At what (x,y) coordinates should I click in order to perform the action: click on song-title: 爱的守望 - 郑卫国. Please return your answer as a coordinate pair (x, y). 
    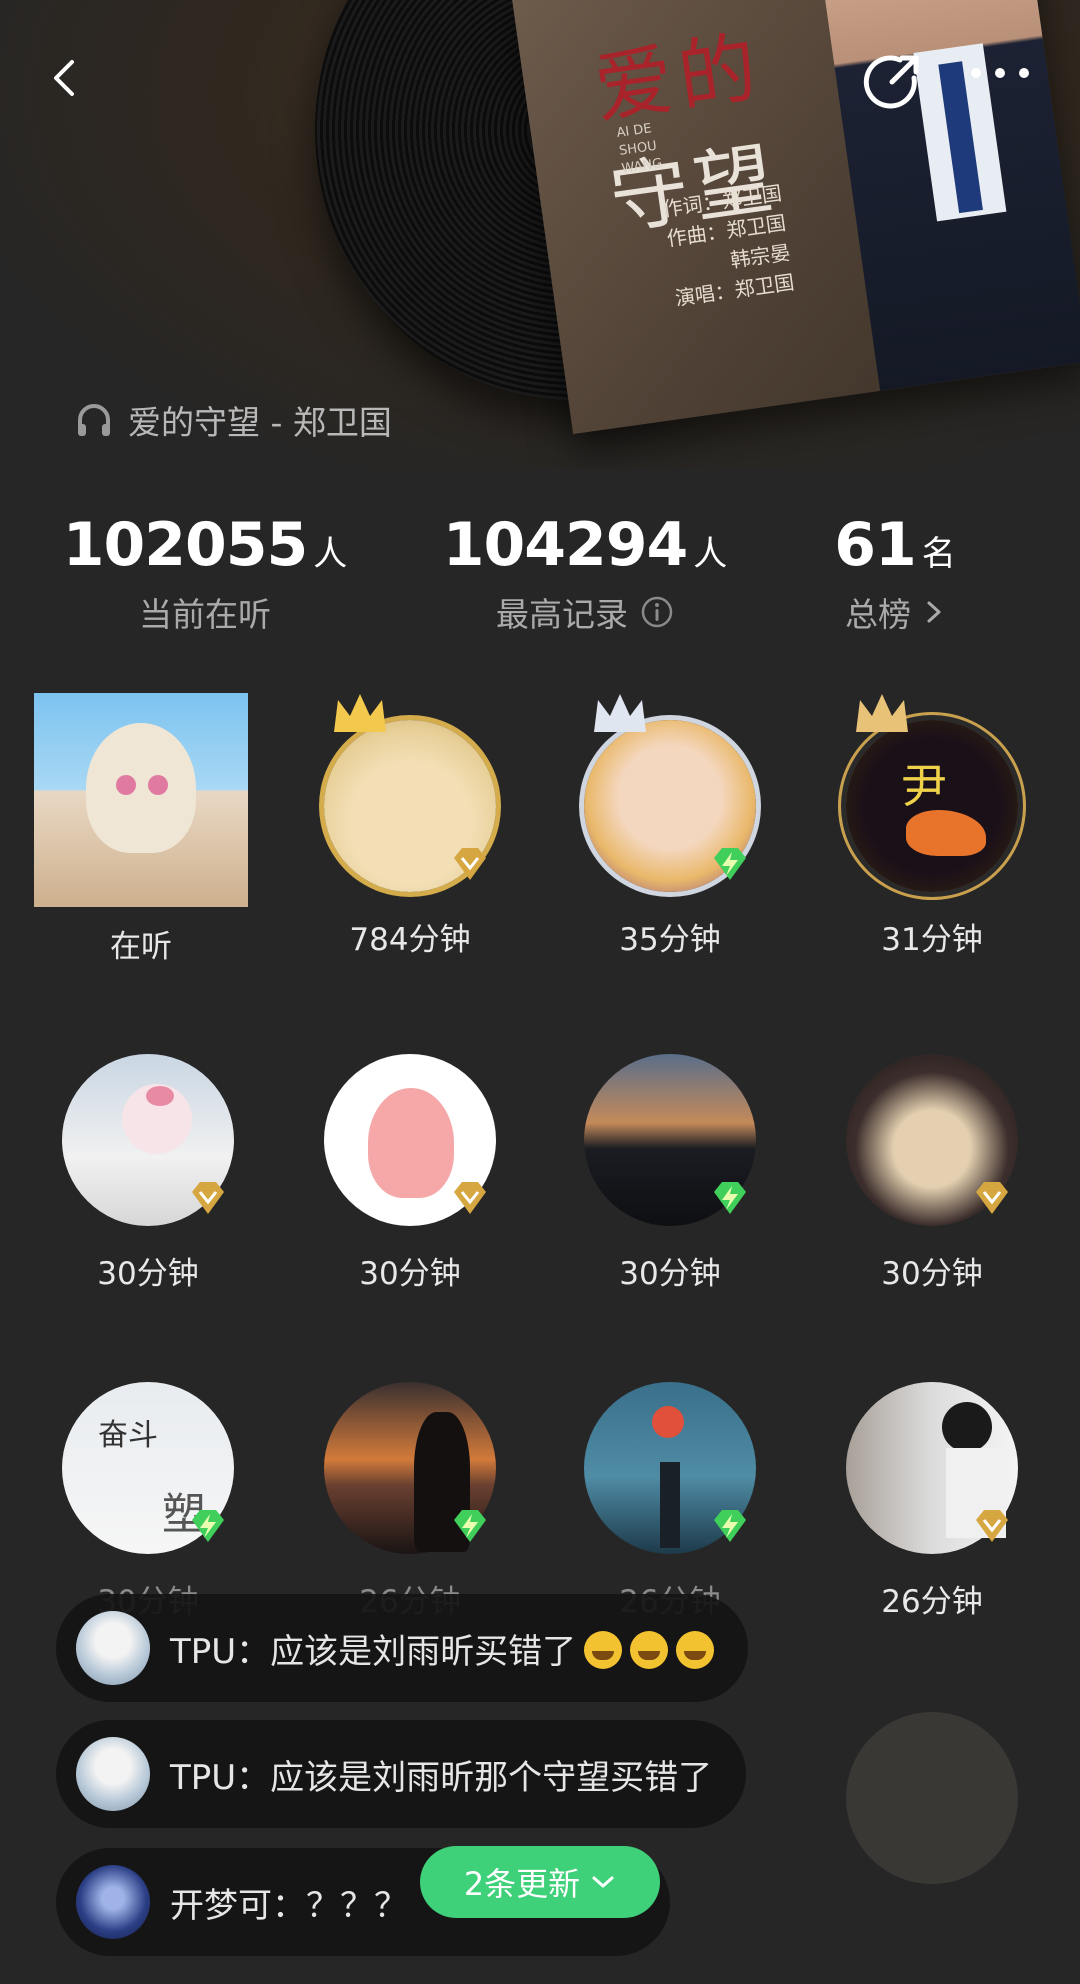
    Looking at the image, I should click on (260, 422).